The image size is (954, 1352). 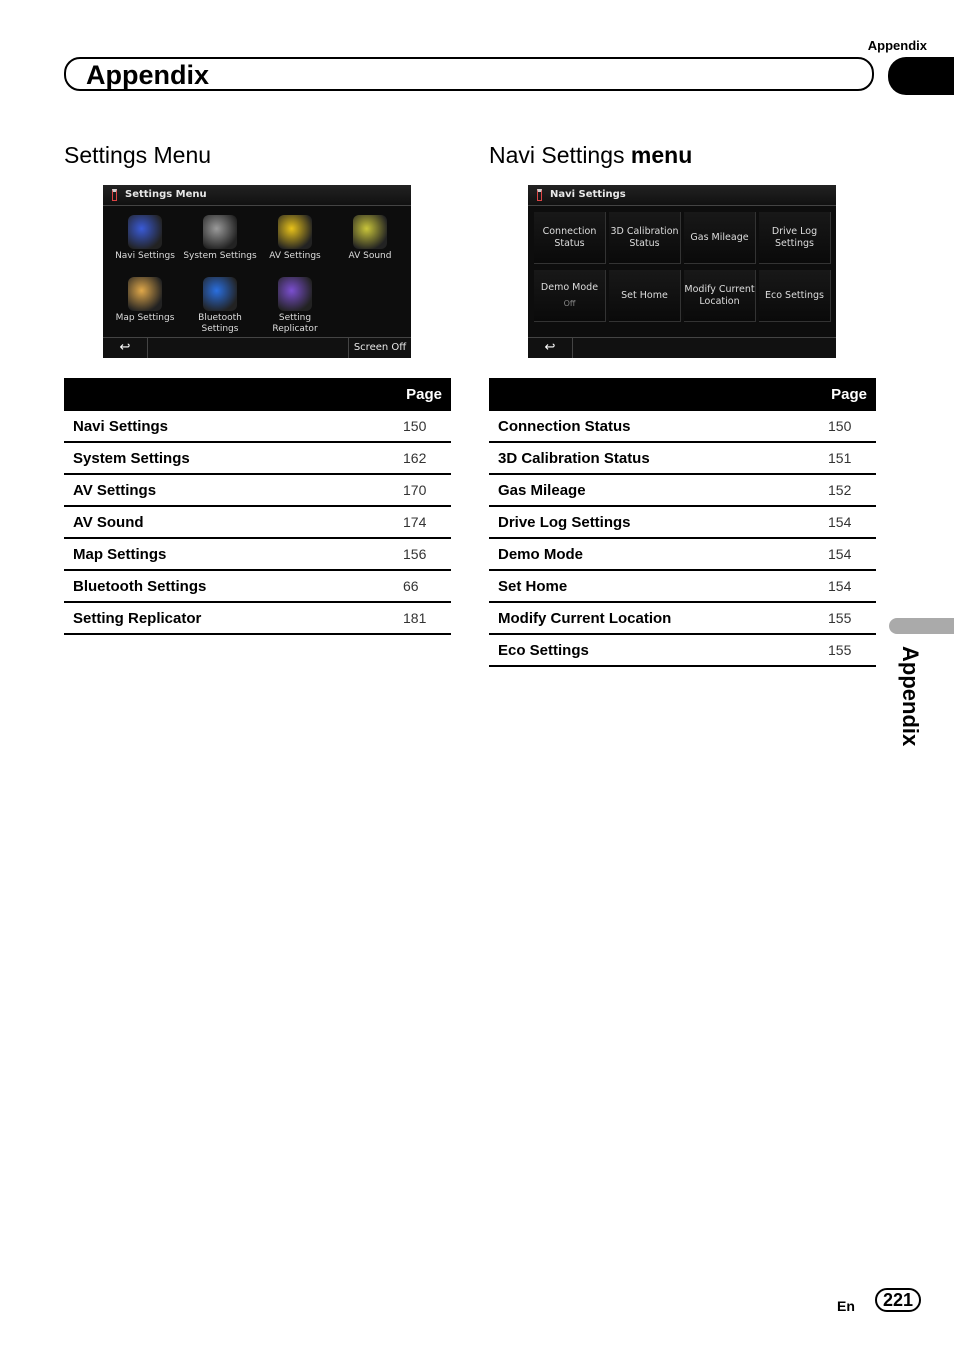 I want to click on navi-button-drive-log-settings: Drive Log Settings, so click(x=795, y=238).